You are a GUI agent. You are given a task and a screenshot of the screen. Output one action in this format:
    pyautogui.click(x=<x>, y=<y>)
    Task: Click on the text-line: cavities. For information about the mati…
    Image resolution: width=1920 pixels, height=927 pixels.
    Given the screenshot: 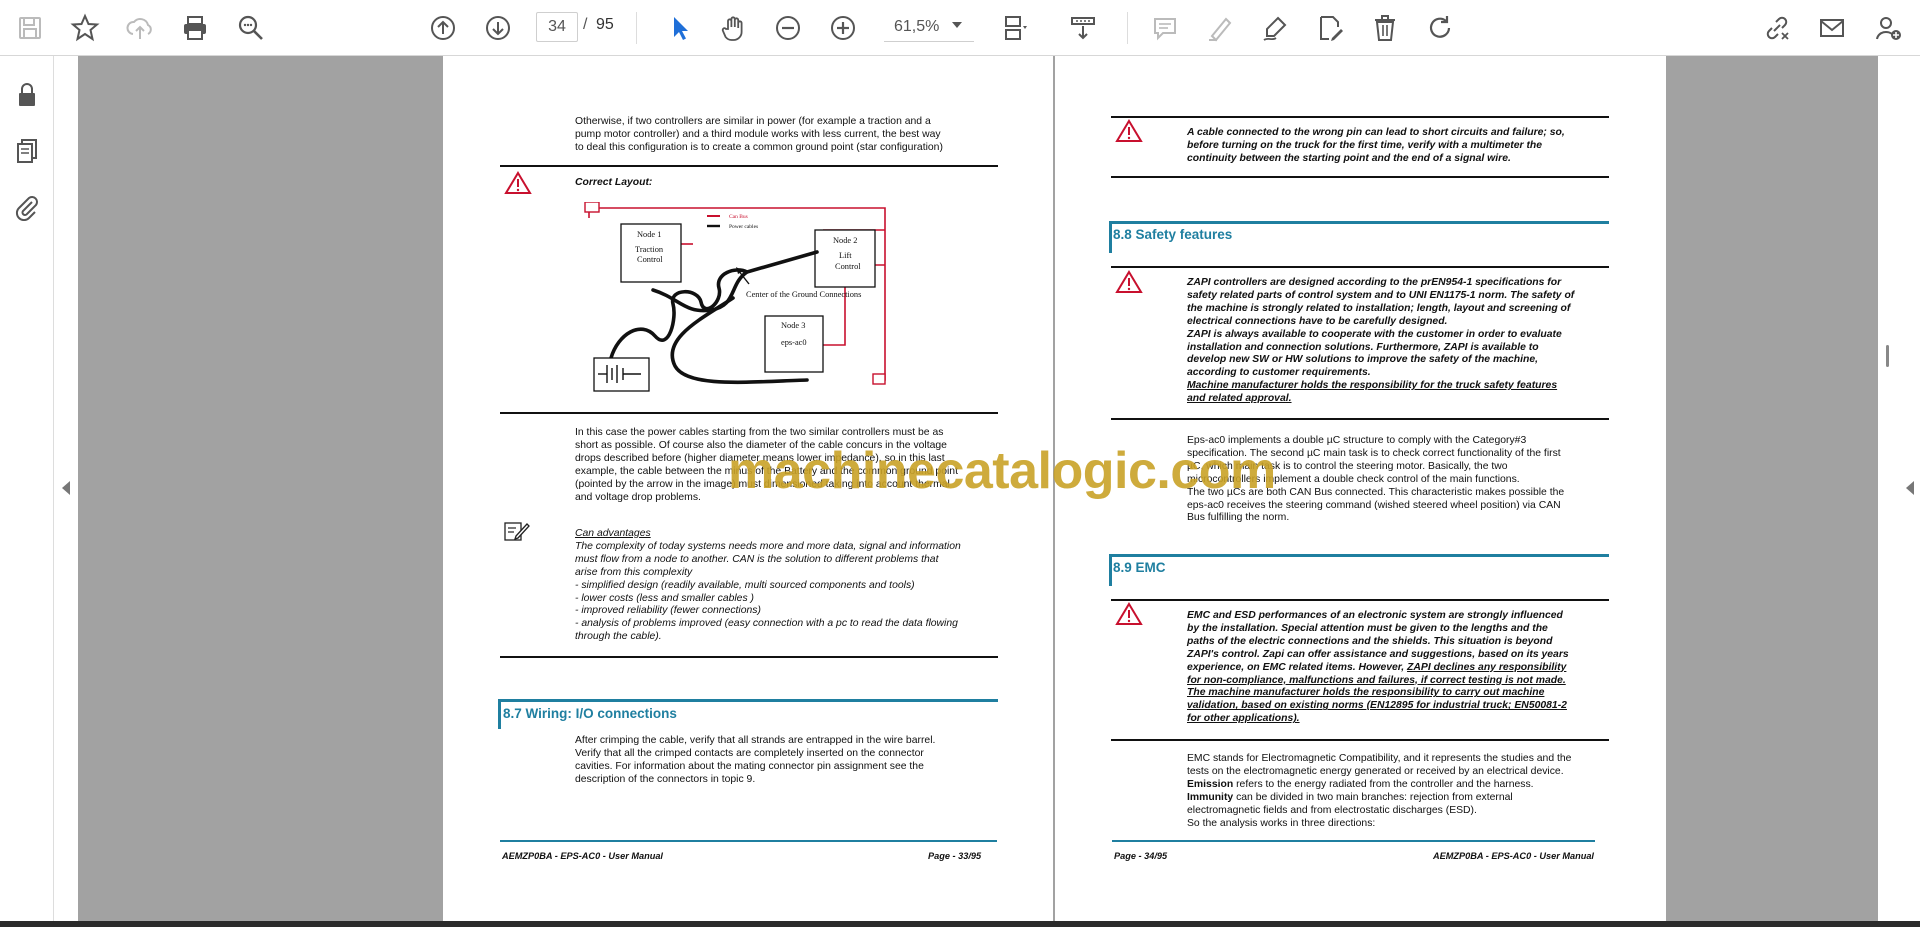 What is the action you would take?
    pyautogui.click(x=749, y=766)
    